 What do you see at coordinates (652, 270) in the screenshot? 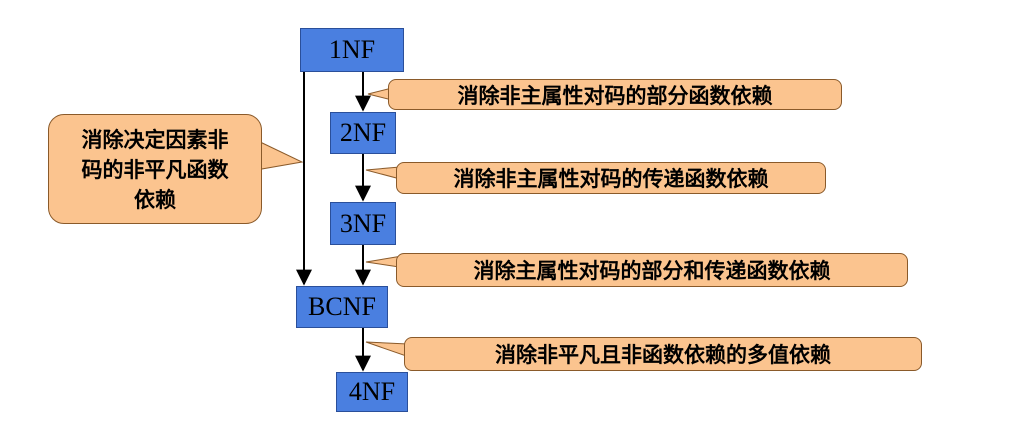
I see `callout-prime-attribute-dependency: 消除主属性对码的部分和传递函数依赖` at bounding box center [652, 270].